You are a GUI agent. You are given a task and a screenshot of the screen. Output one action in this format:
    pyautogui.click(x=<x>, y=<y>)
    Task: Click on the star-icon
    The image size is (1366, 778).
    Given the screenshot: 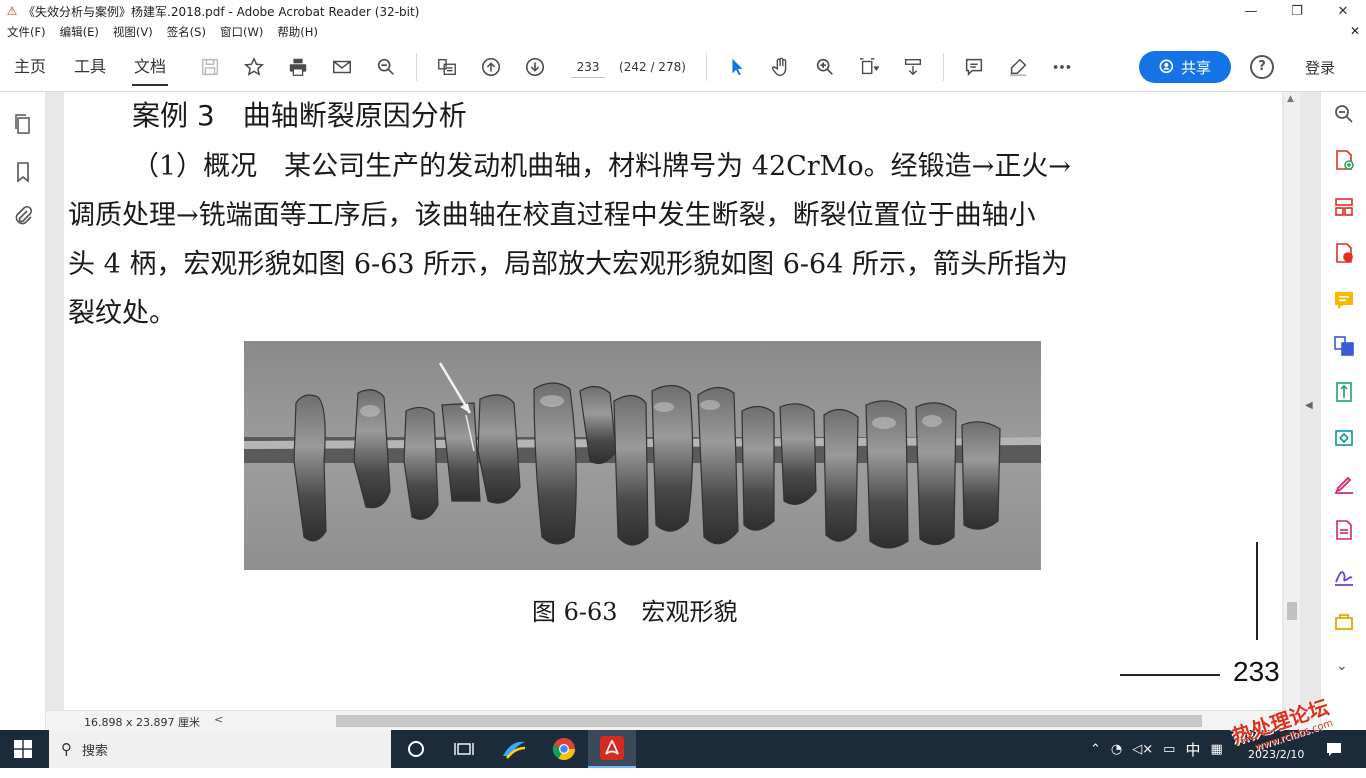 What is the action you would take?
    pyautogui.click(x=254, y=67)
    